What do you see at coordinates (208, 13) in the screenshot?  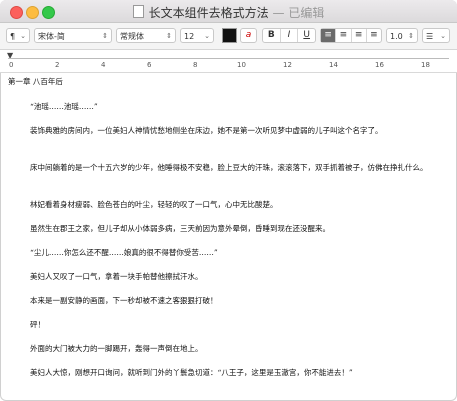 I see `document-name: 长文本组件去格式方法` at bounding box center [208, 13].